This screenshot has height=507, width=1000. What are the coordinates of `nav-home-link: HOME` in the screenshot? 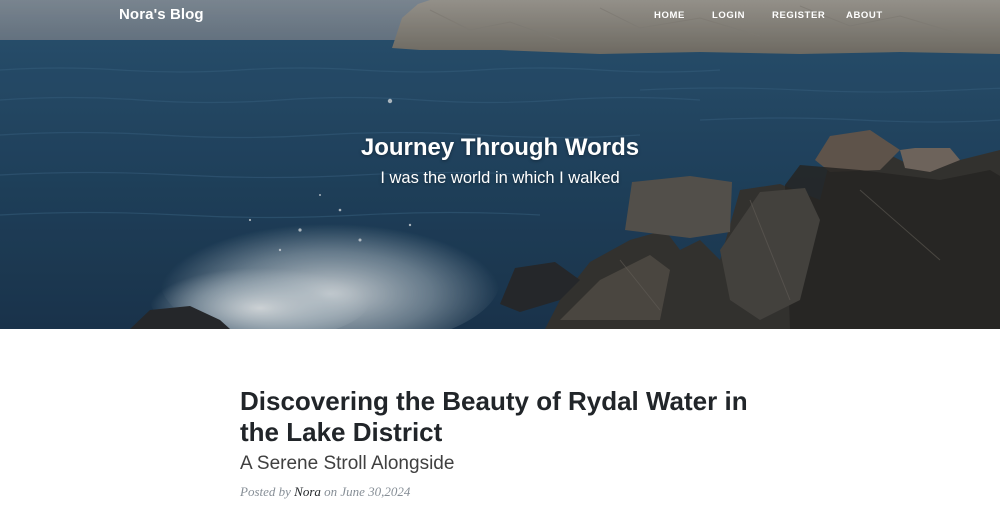 It's located at (669, 15).